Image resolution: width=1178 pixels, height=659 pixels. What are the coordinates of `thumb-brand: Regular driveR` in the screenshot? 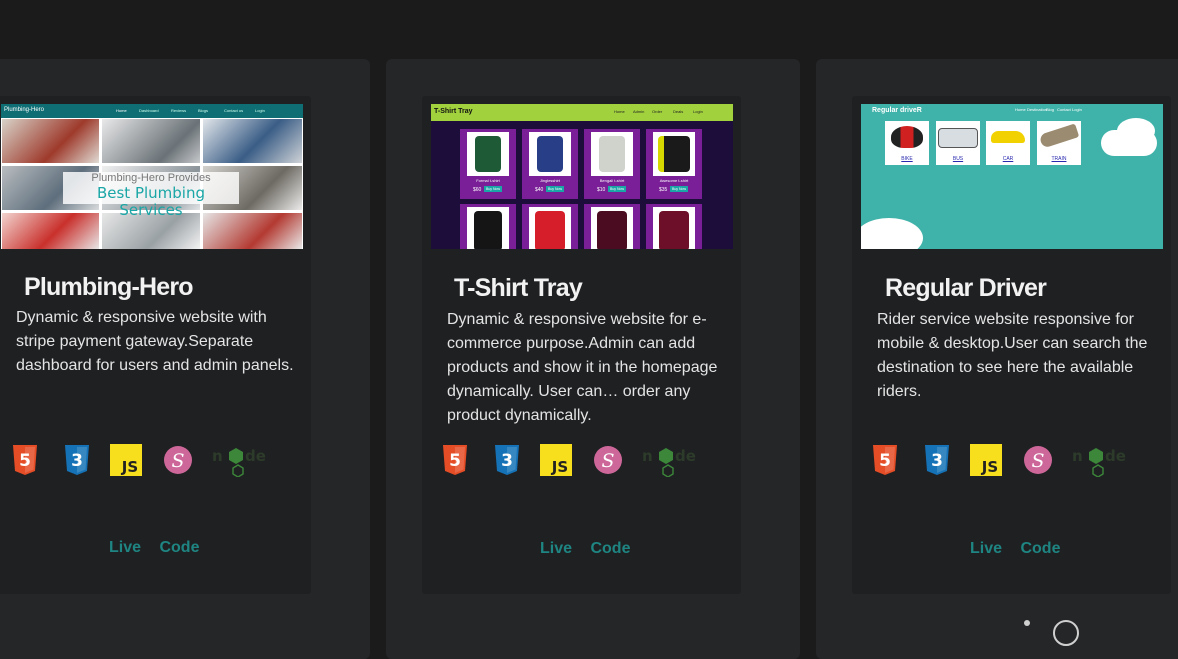 It's located at (897, 110).